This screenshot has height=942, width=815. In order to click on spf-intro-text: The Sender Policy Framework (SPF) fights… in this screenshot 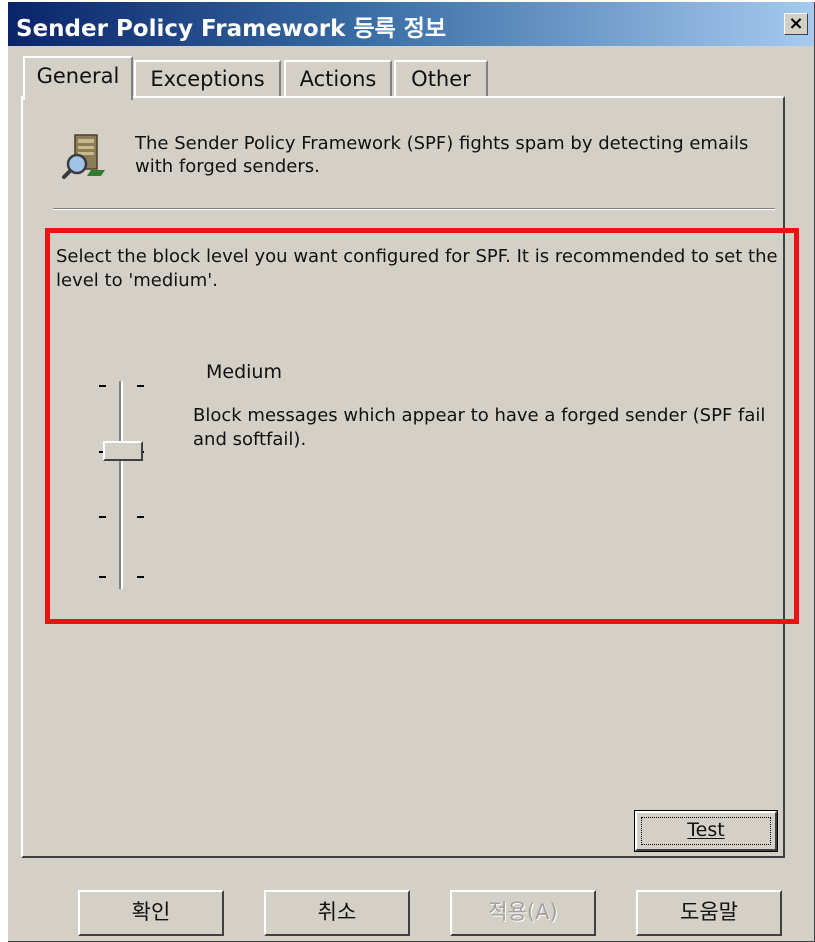, I will do `click(442, 155)`.